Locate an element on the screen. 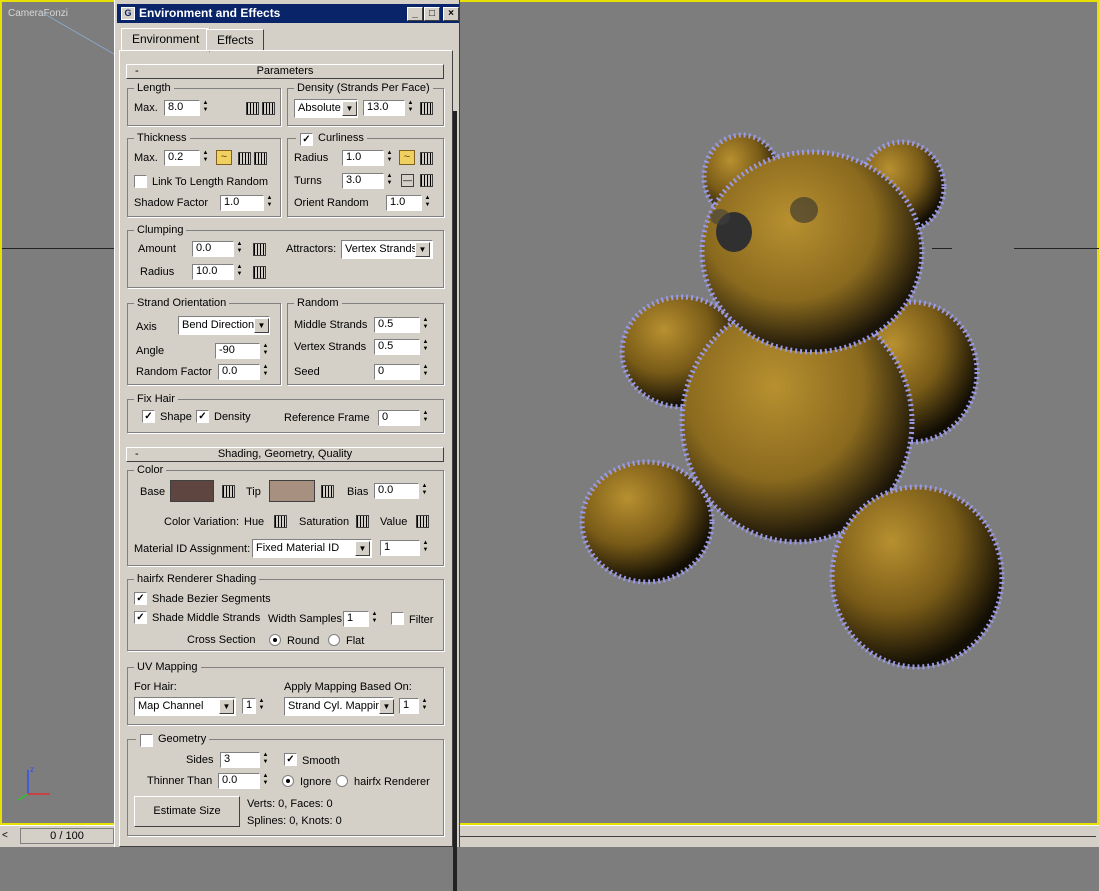 Image resolution: width=1099 pixels, height=891 pixels. attractors-chevron-down-icon: ▼ is located at coordinates (422, 249).